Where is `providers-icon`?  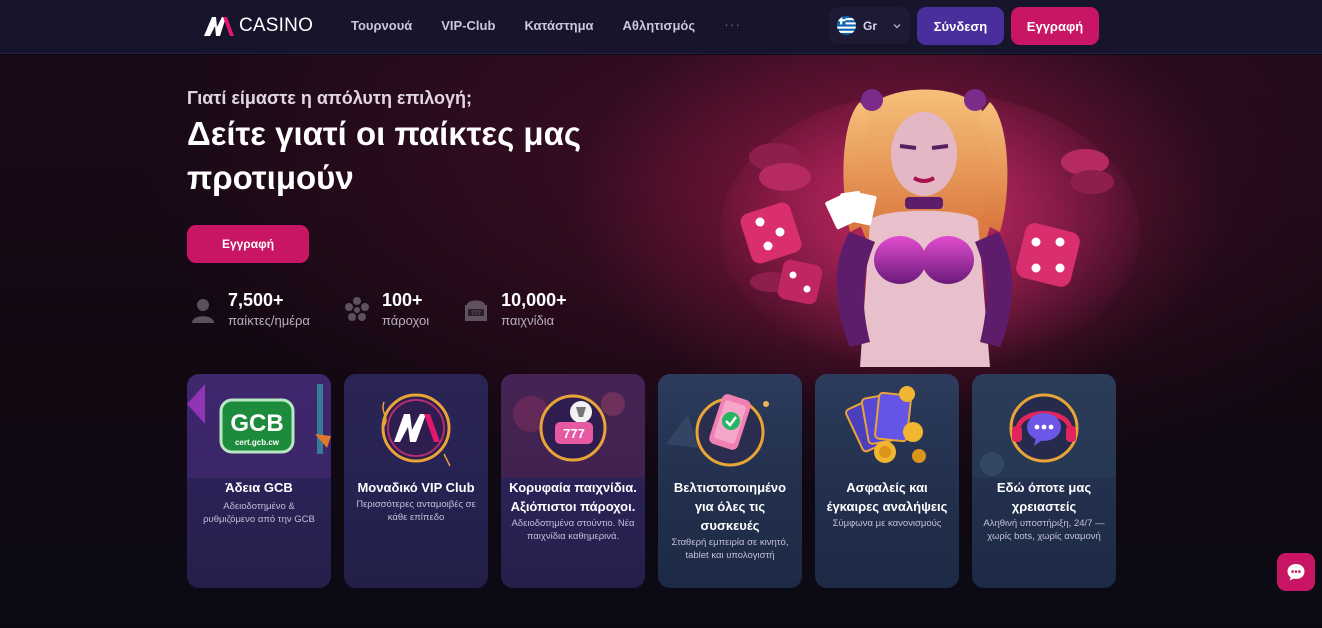
providers-icon is located at coordinates (356, 309).